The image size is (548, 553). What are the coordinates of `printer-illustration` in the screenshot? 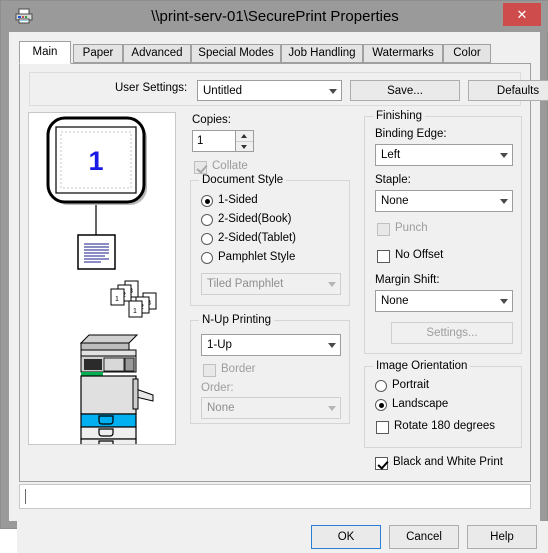 It's located at (116, 389).